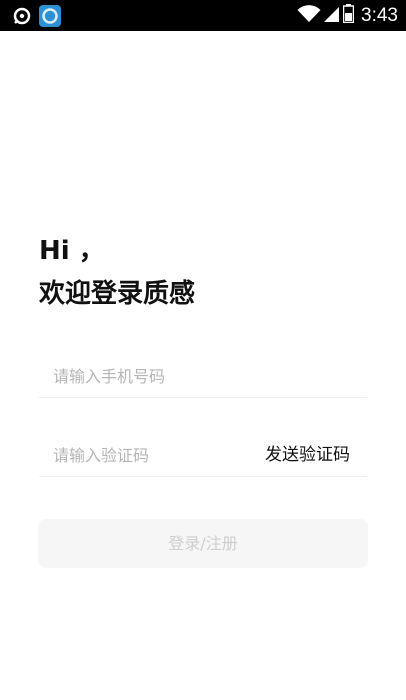 The height and width of the screenshot is (700, 406). I want to click on signal-icon, so click(332, 16).